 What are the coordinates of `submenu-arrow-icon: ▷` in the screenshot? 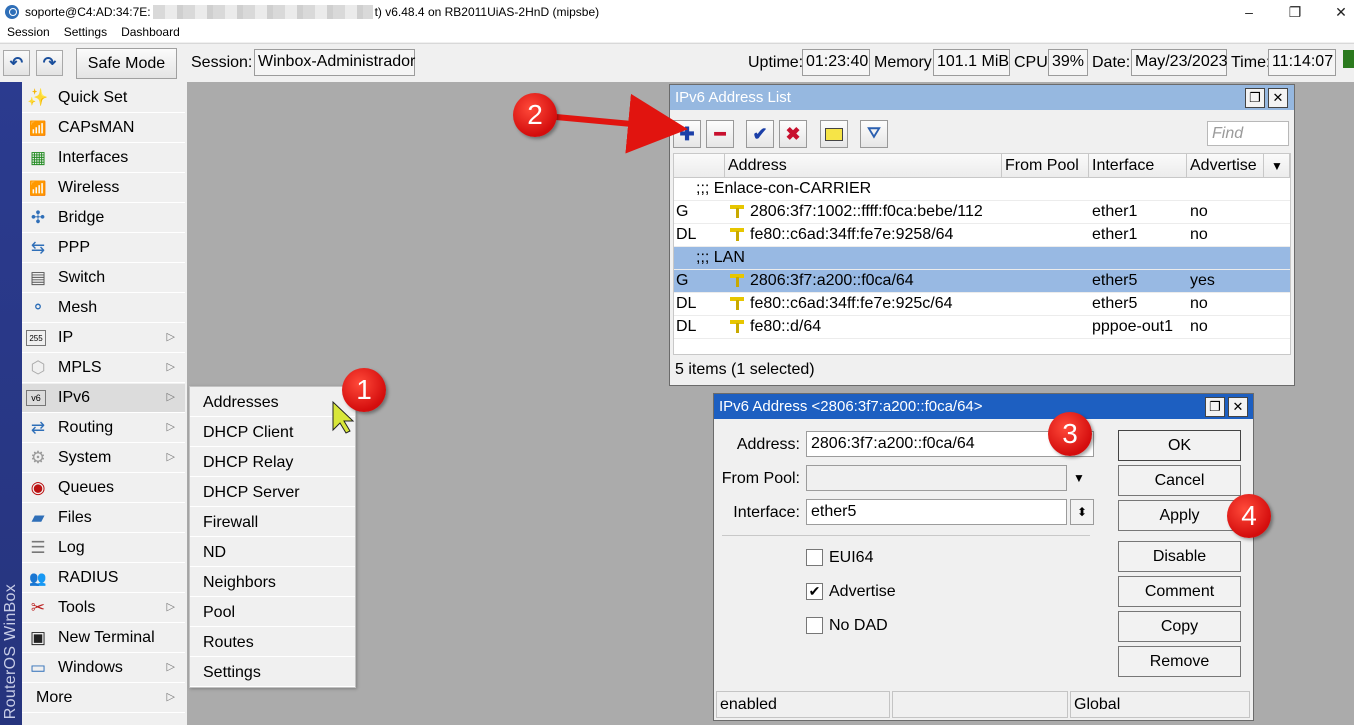 It's located at (170, 337).